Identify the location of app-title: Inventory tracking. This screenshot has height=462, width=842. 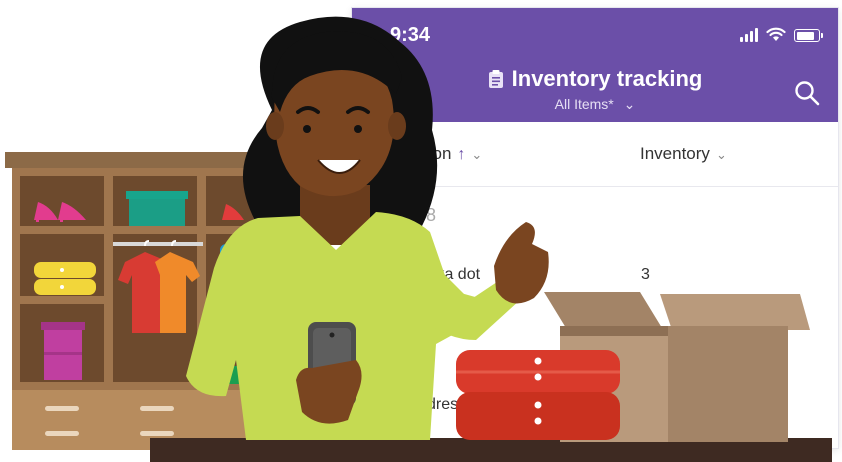
(607, 78).